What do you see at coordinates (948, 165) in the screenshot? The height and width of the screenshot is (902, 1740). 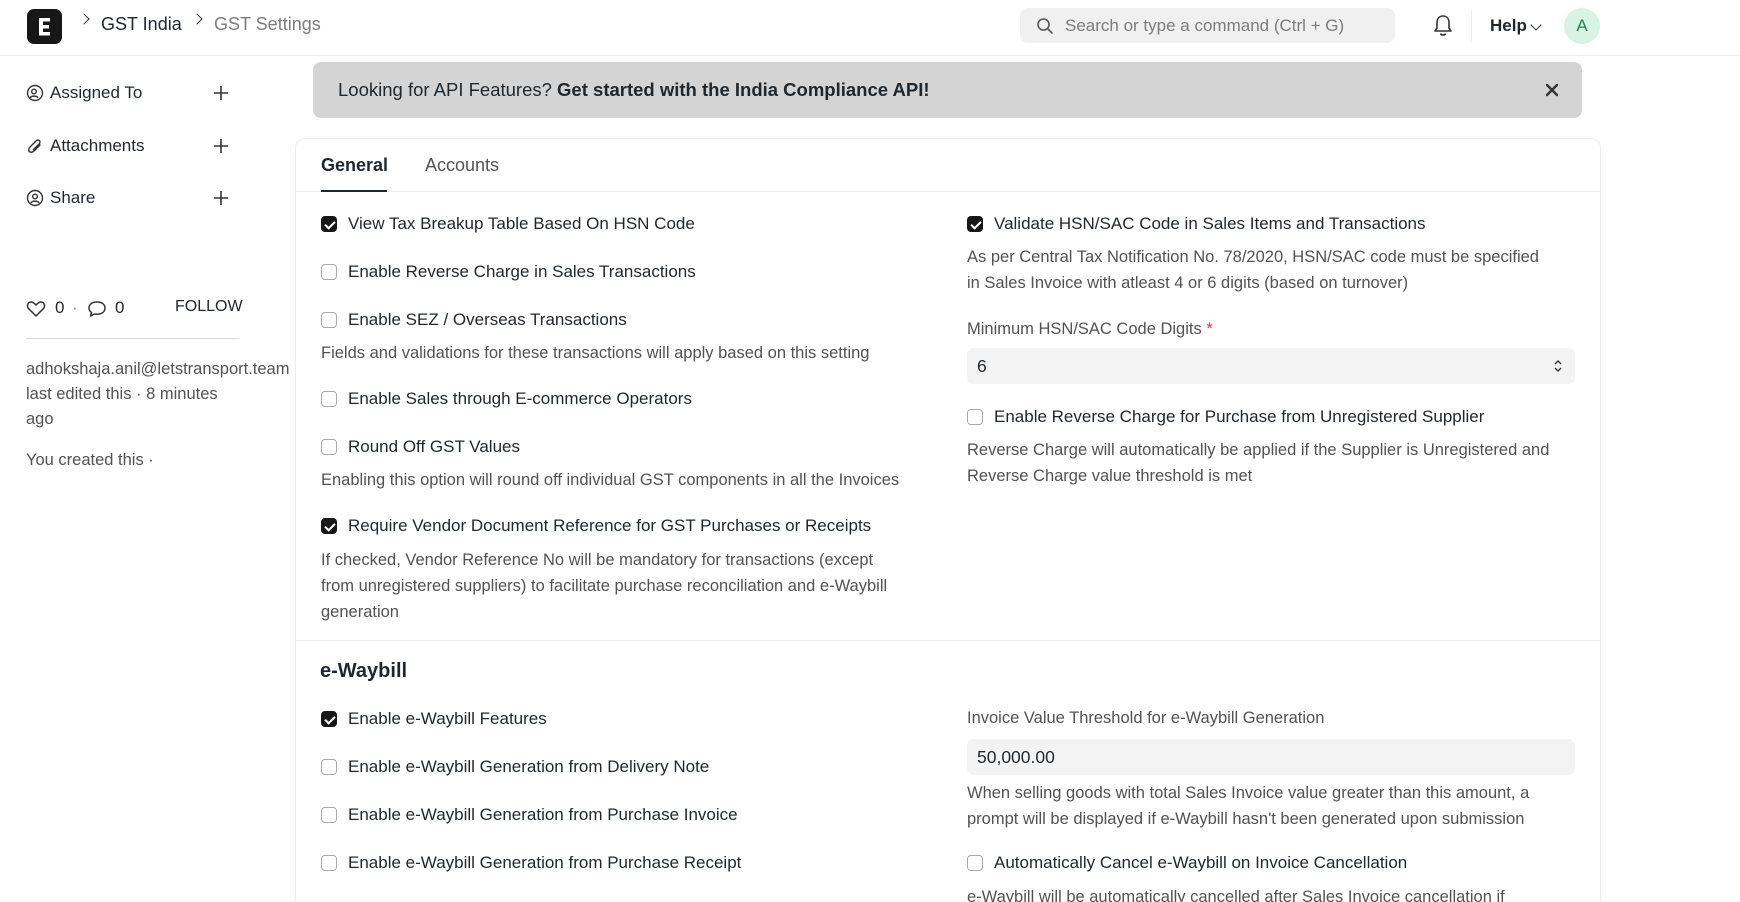 I see `form-tabs: General Accounts` at bounding box center [948, 165].